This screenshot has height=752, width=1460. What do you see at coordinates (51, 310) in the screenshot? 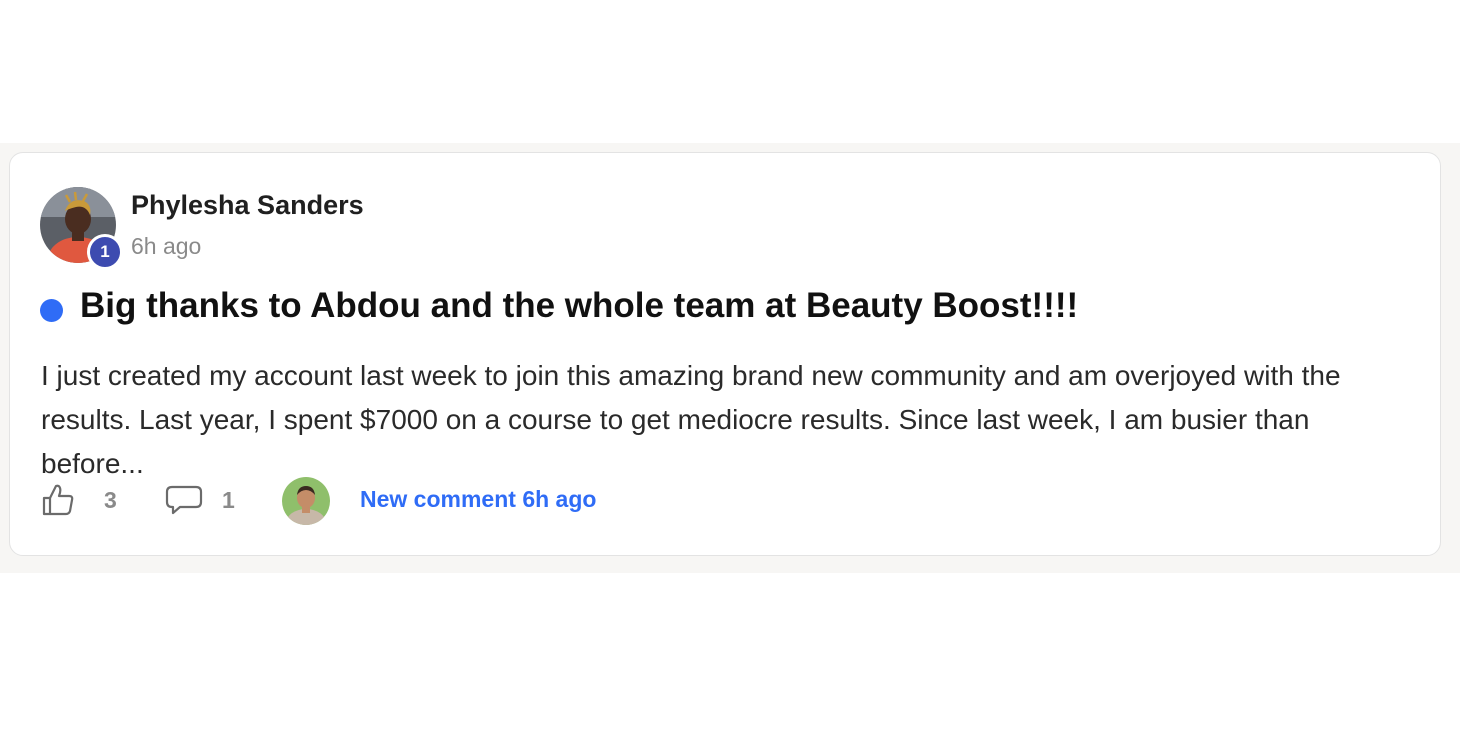
I see `unread-dot` at bounding box center [51, 310].